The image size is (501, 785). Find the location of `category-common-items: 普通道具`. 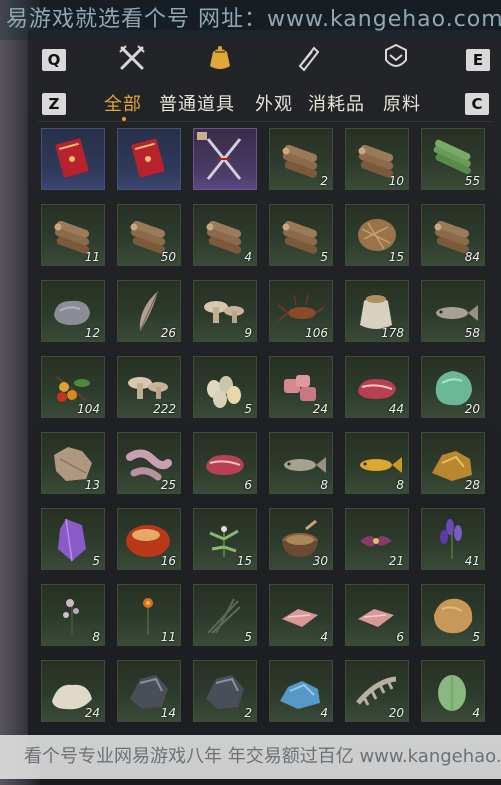

category-common-items: 普通道具 is located at coordinates (197, 103).